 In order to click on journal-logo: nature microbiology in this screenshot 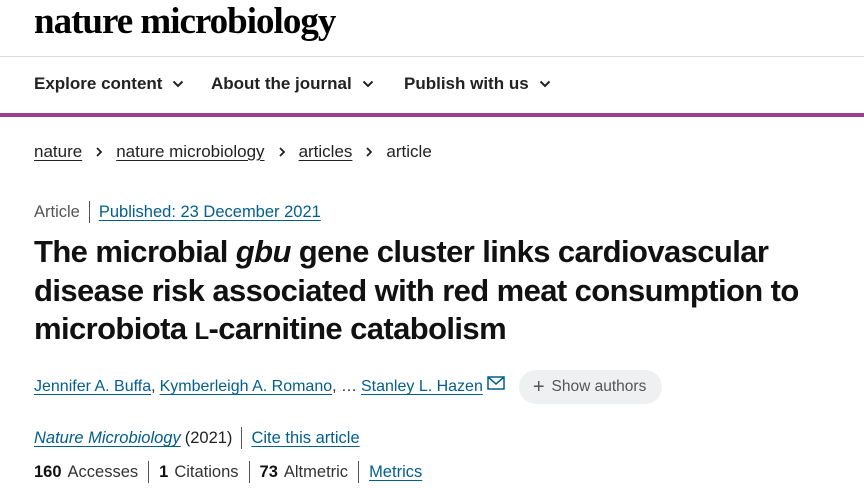, I will do `click(185, 22)`.